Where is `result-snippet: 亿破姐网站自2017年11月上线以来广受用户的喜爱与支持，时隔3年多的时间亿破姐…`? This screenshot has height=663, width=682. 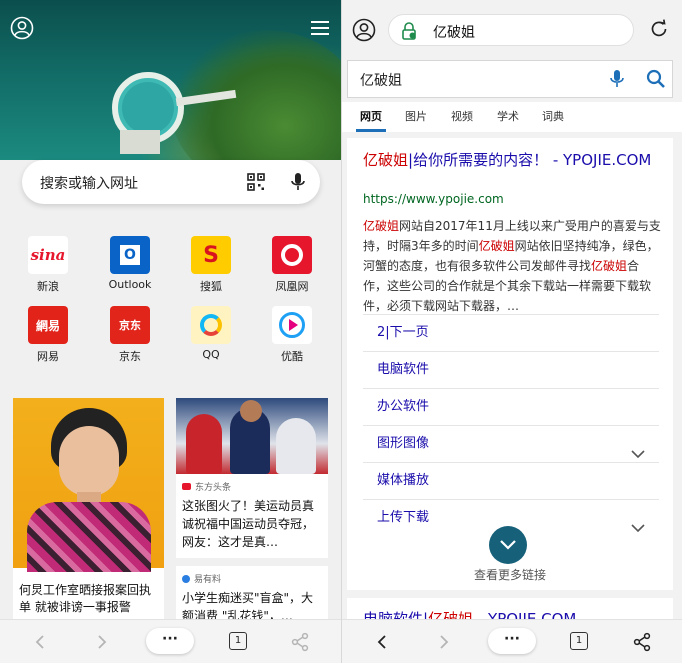 result-snippet: 亿破姐网站自2017年11月上线以来广受用户的喜爱与支持，时隔3年多的时间亿破姐… is located at coordinates (512, 266).